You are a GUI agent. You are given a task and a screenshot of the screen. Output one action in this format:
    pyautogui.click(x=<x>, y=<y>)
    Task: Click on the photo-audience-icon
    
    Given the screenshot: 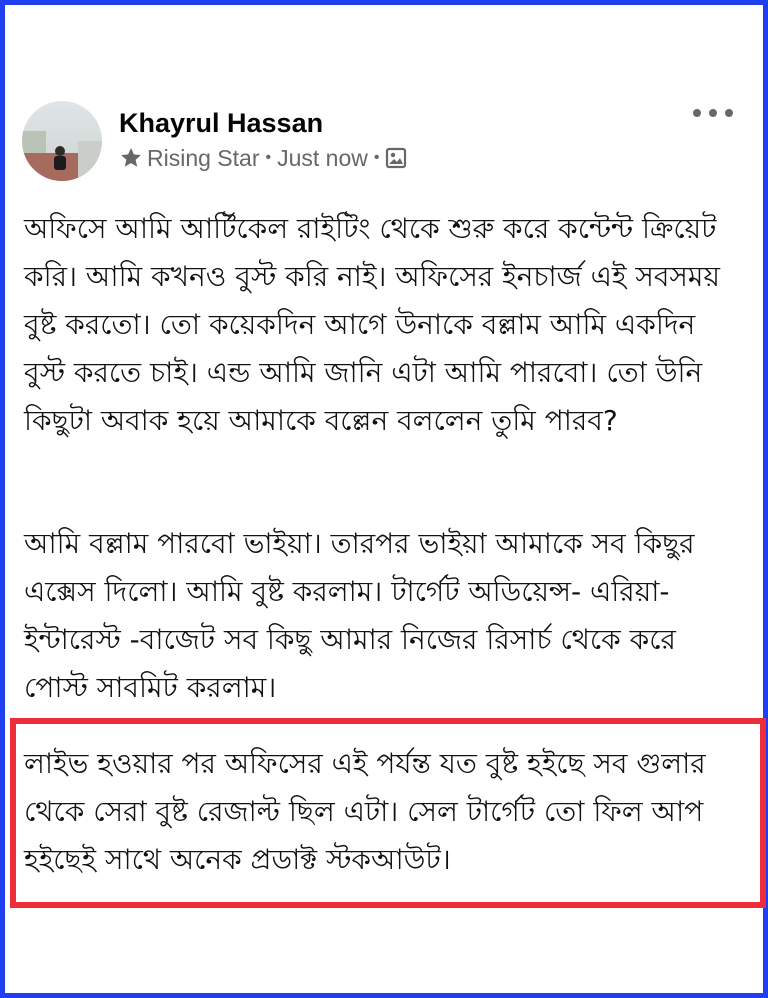 What is the action you would take?
    pyautogui.click(x=396, y=158)
    